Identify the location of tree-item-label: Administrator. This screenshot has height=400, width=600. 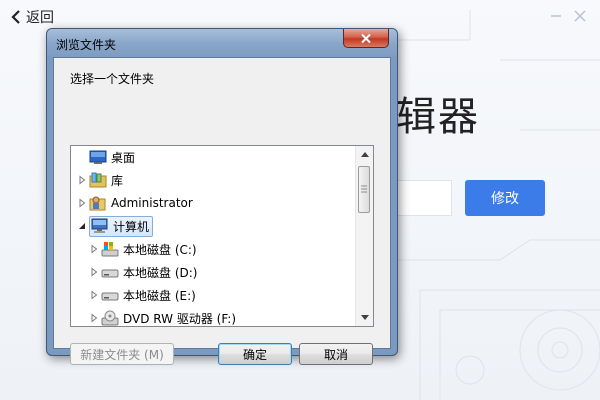
(152, 203).